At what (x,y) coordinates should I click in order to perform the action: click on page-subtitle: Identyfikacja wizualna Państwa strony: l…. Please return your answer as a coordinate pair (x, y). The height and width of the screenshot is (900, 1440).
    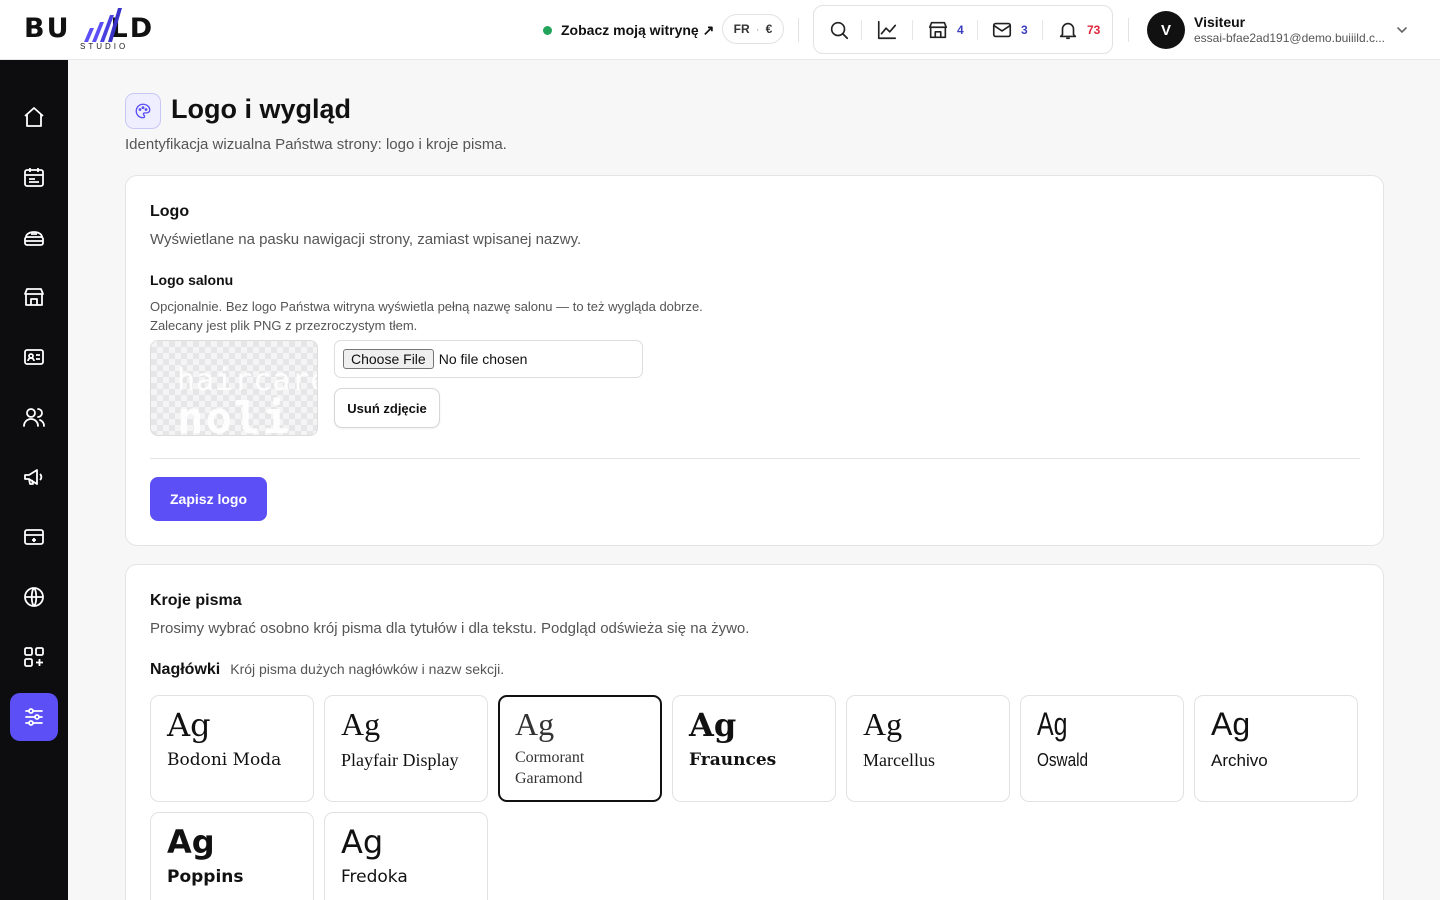
    Looking at the image, I should click on (316, 144).